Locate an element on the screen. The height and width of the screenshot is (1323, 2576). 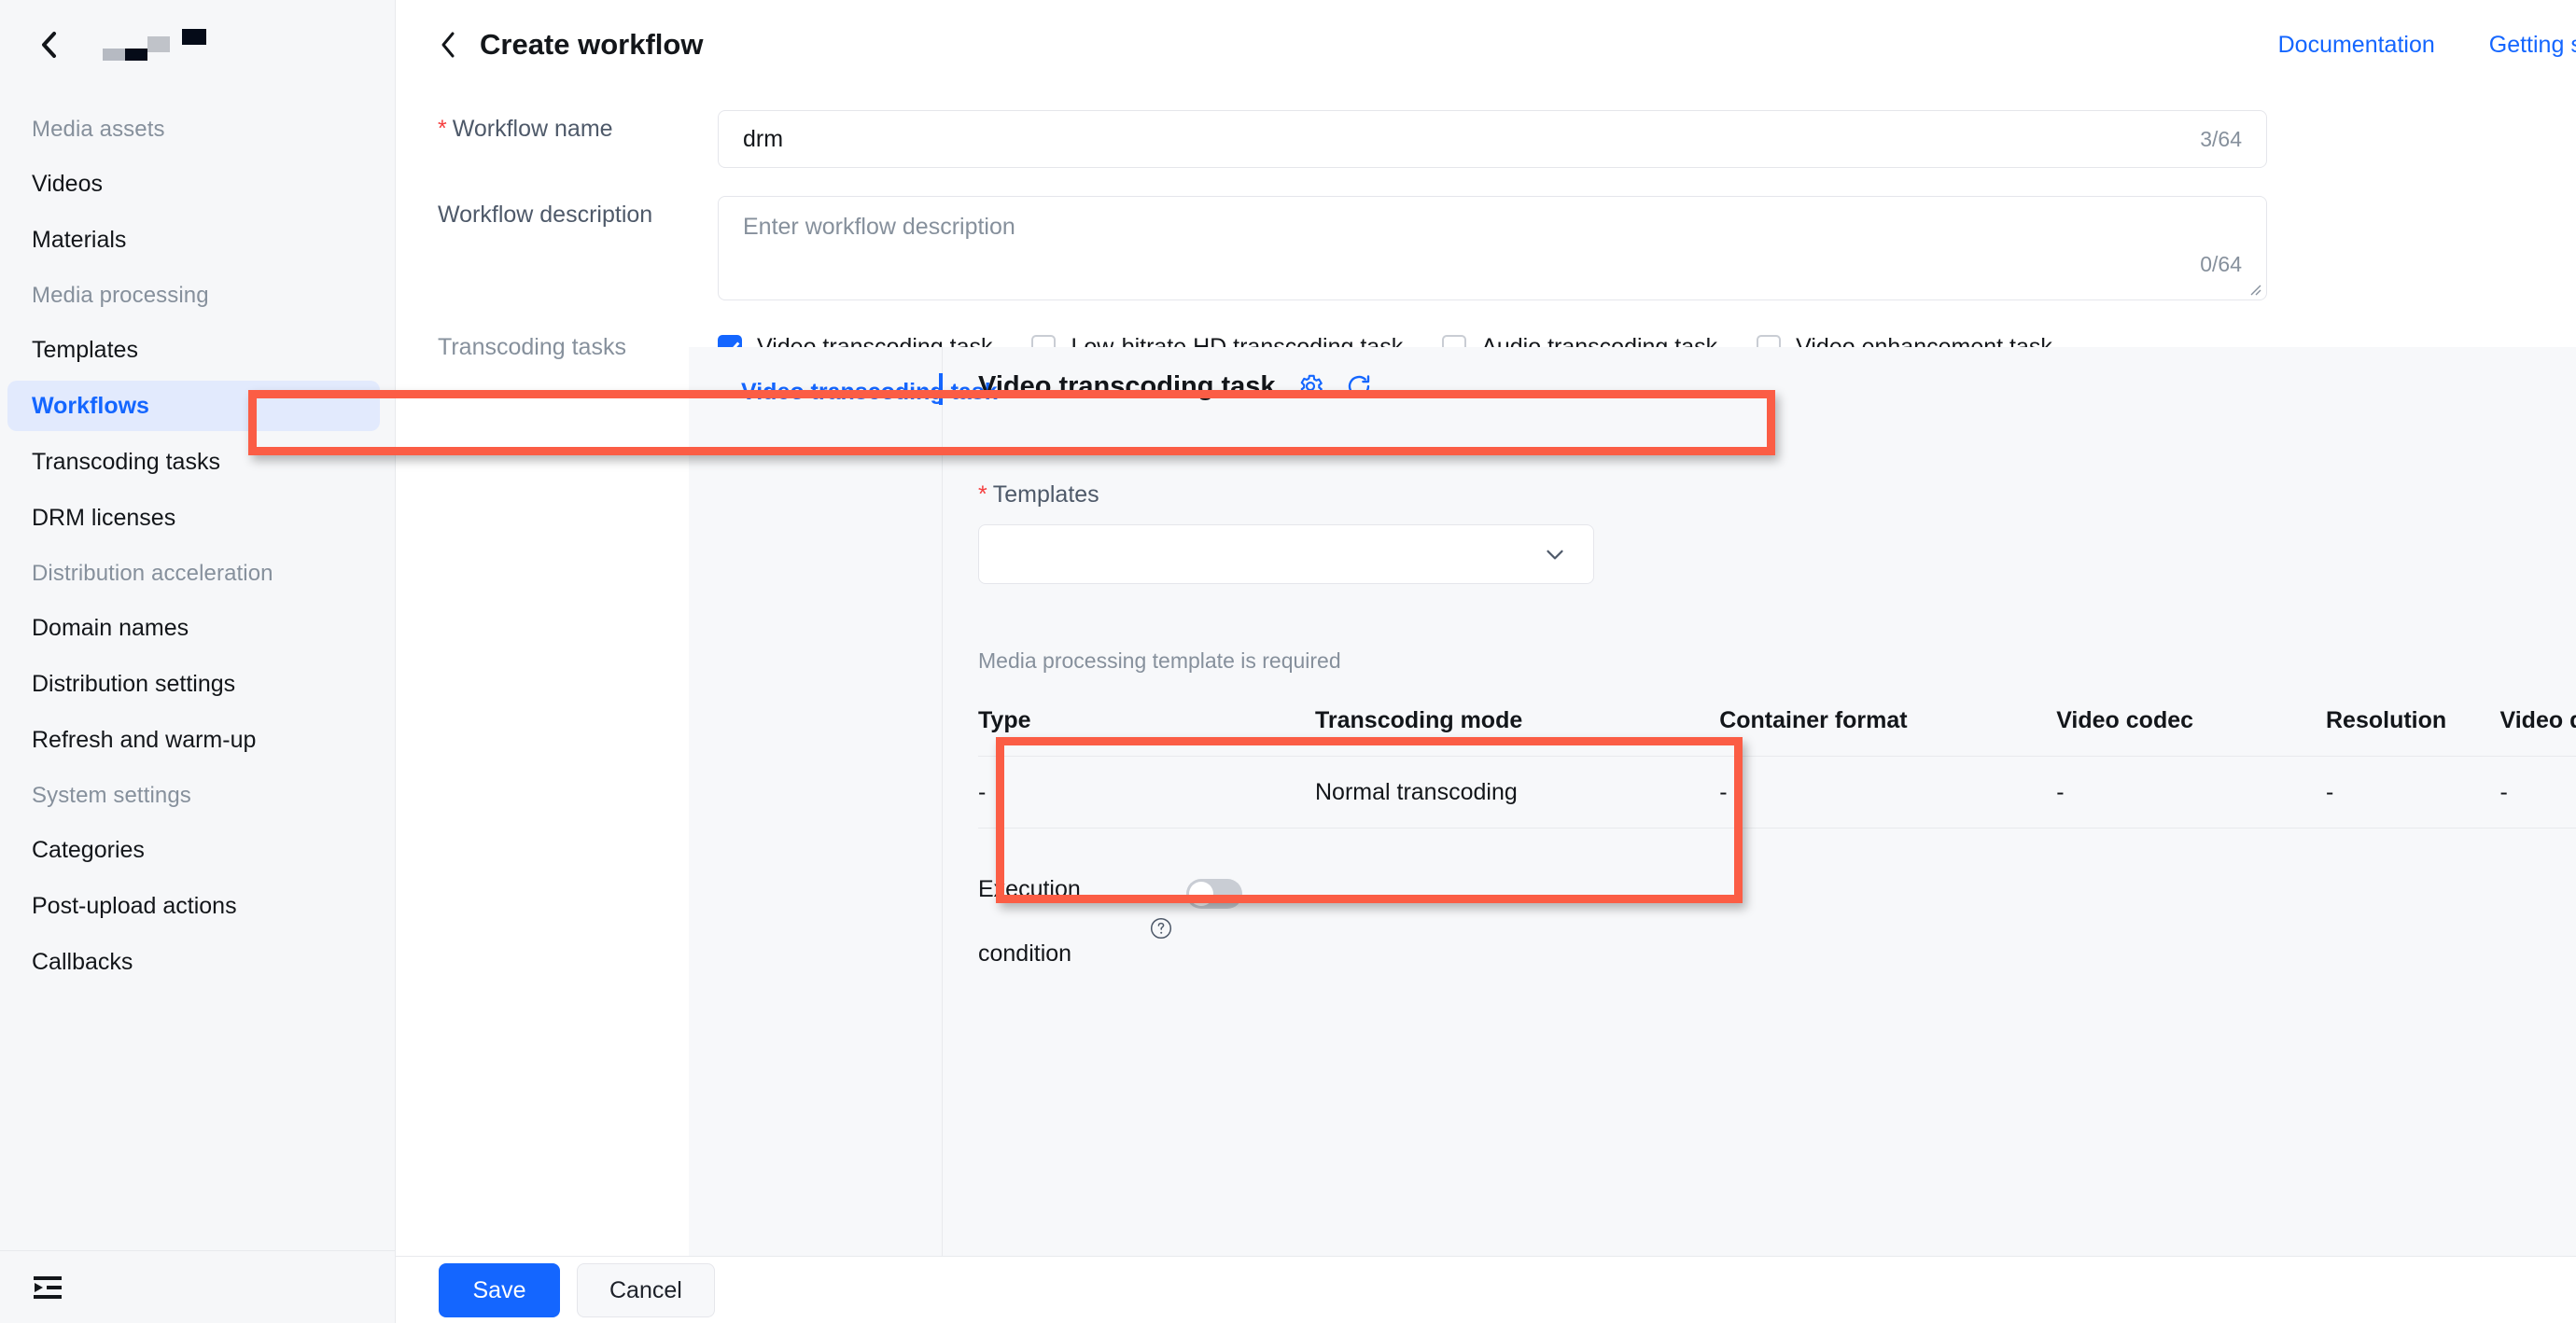
table-cell-video-codec: - is located at coordinates (2191, 792).